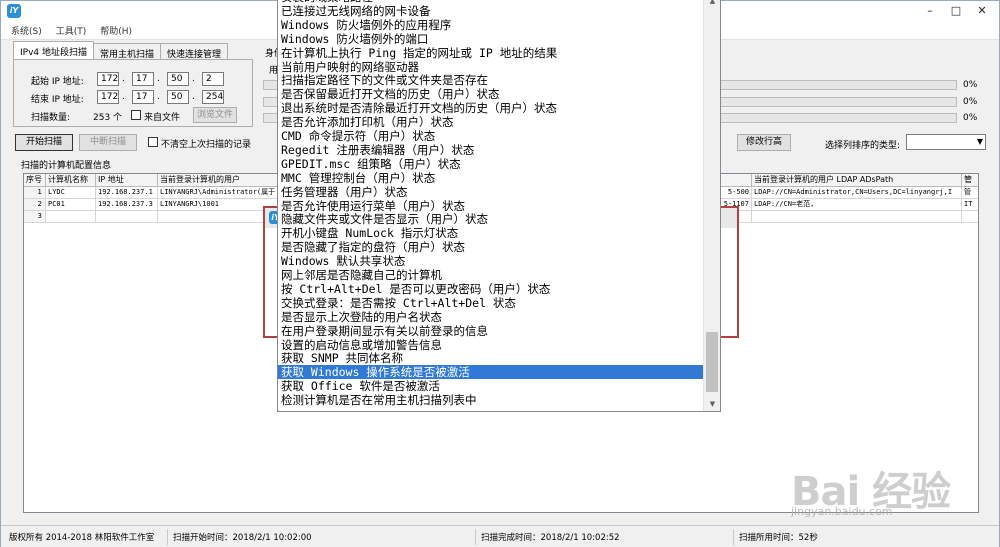  Describe the element at coordinates (127, 193) in the screenshot. I see `grid-cell: 192.168.237.1` at that location.